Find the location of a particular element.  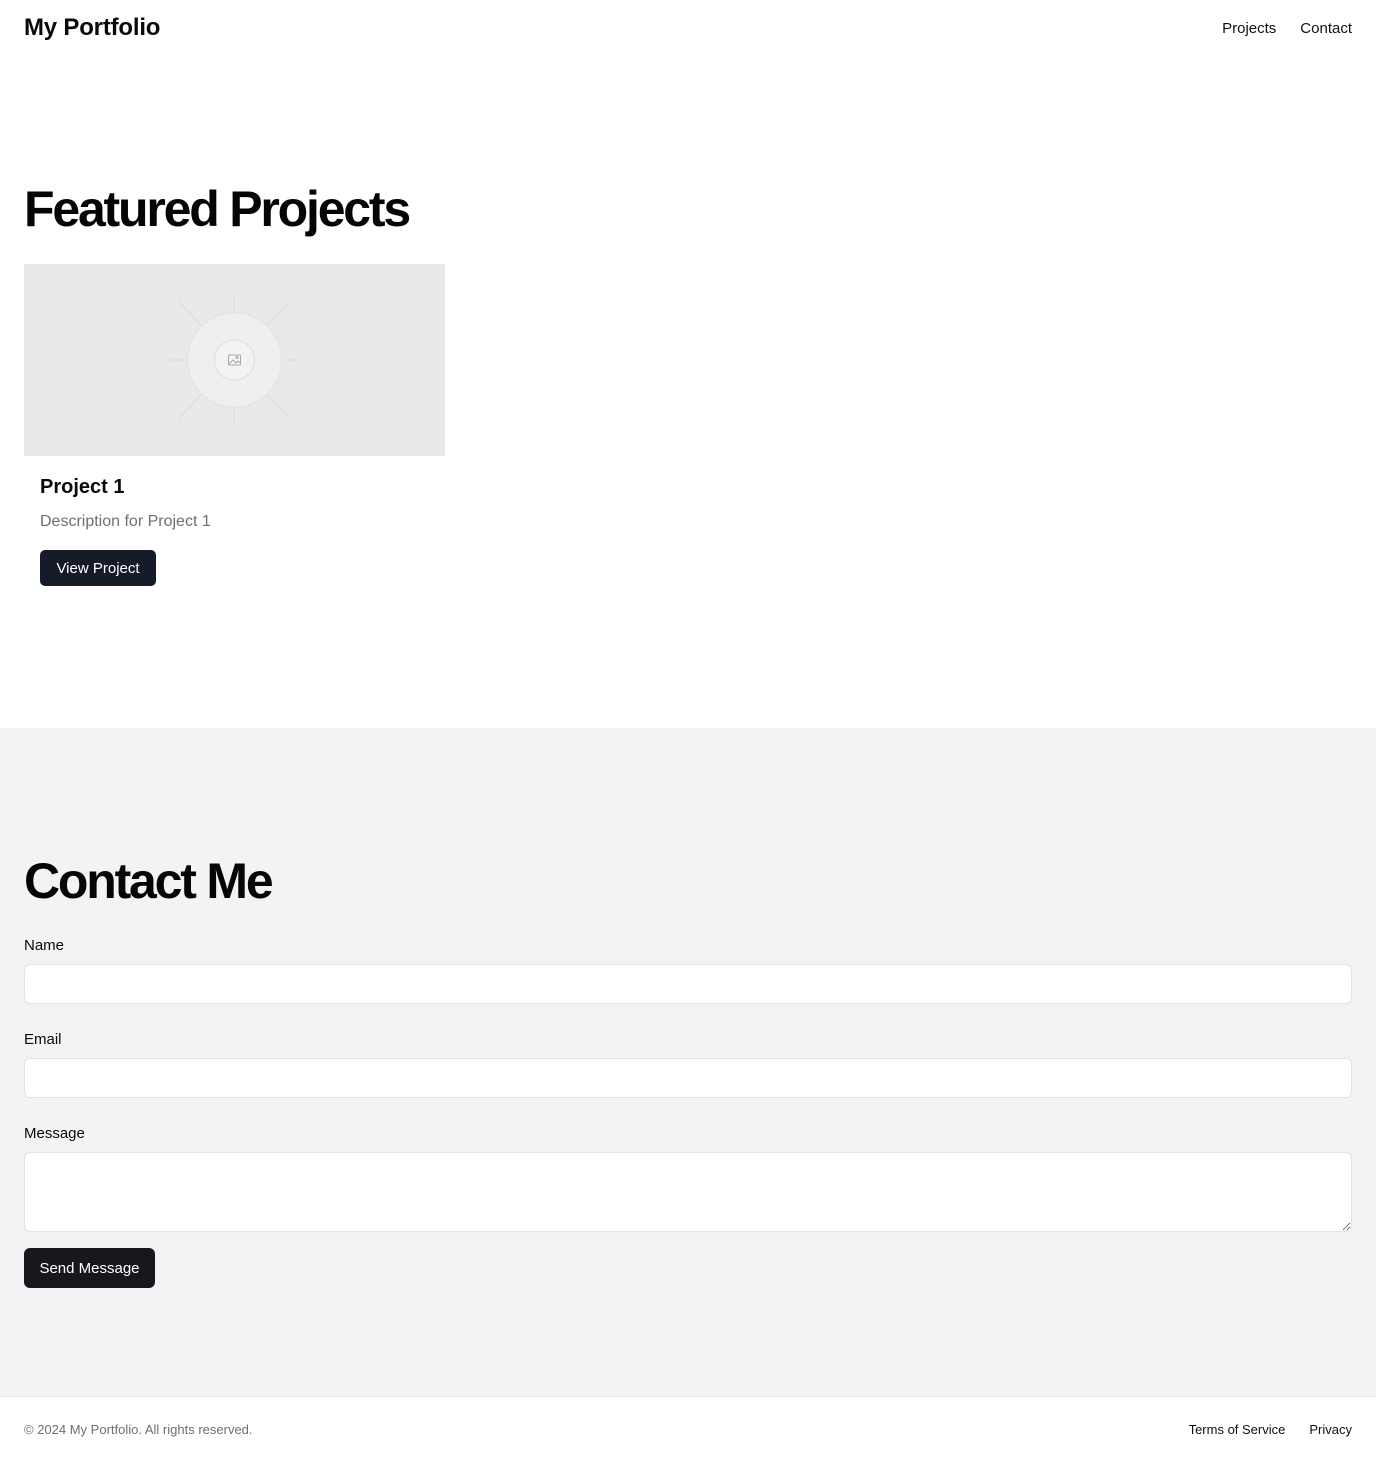

brand-logo: My Portfolio is located at coordinates (92, 28).